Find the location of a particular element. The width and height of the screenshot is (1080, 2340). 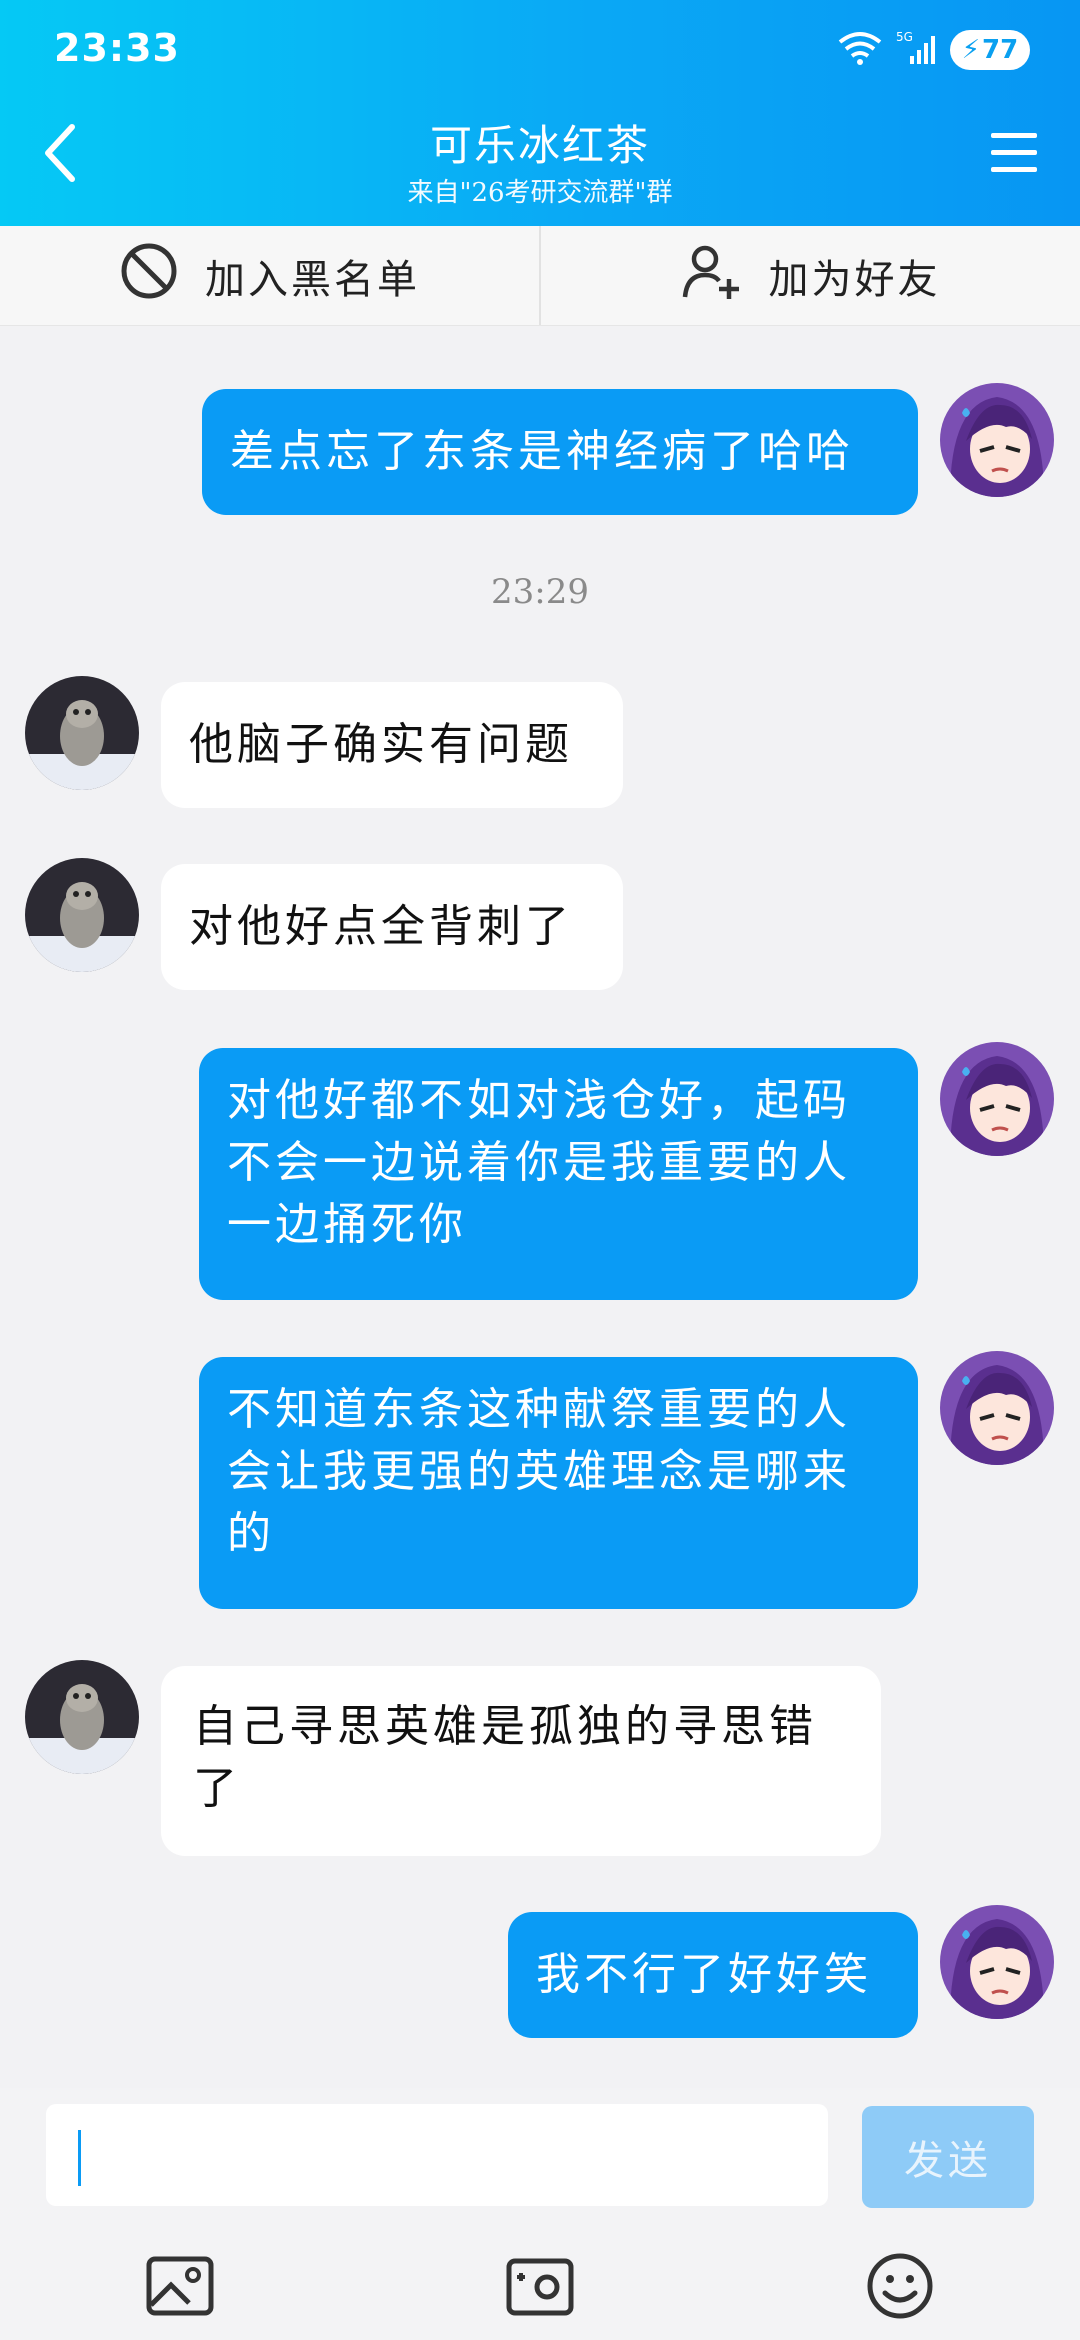

menu-icon is located at coordinates (1014, 155).